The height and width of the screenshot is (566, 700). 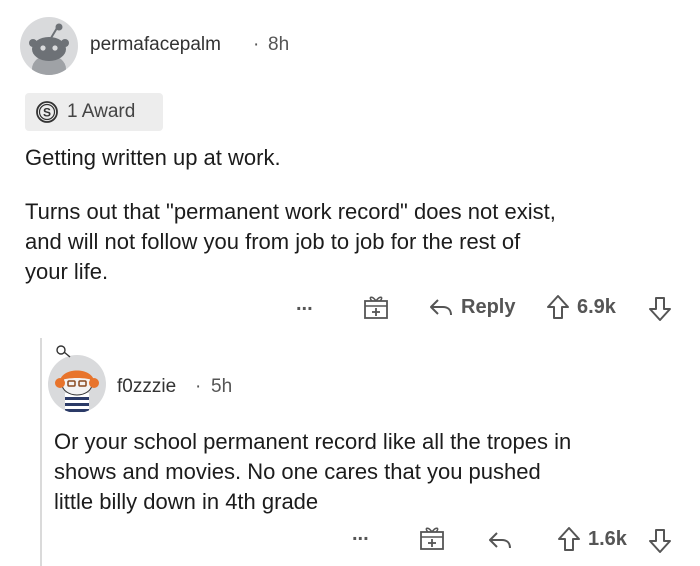 I want to click on reply-label: Reply, so click(x=488, y=307).